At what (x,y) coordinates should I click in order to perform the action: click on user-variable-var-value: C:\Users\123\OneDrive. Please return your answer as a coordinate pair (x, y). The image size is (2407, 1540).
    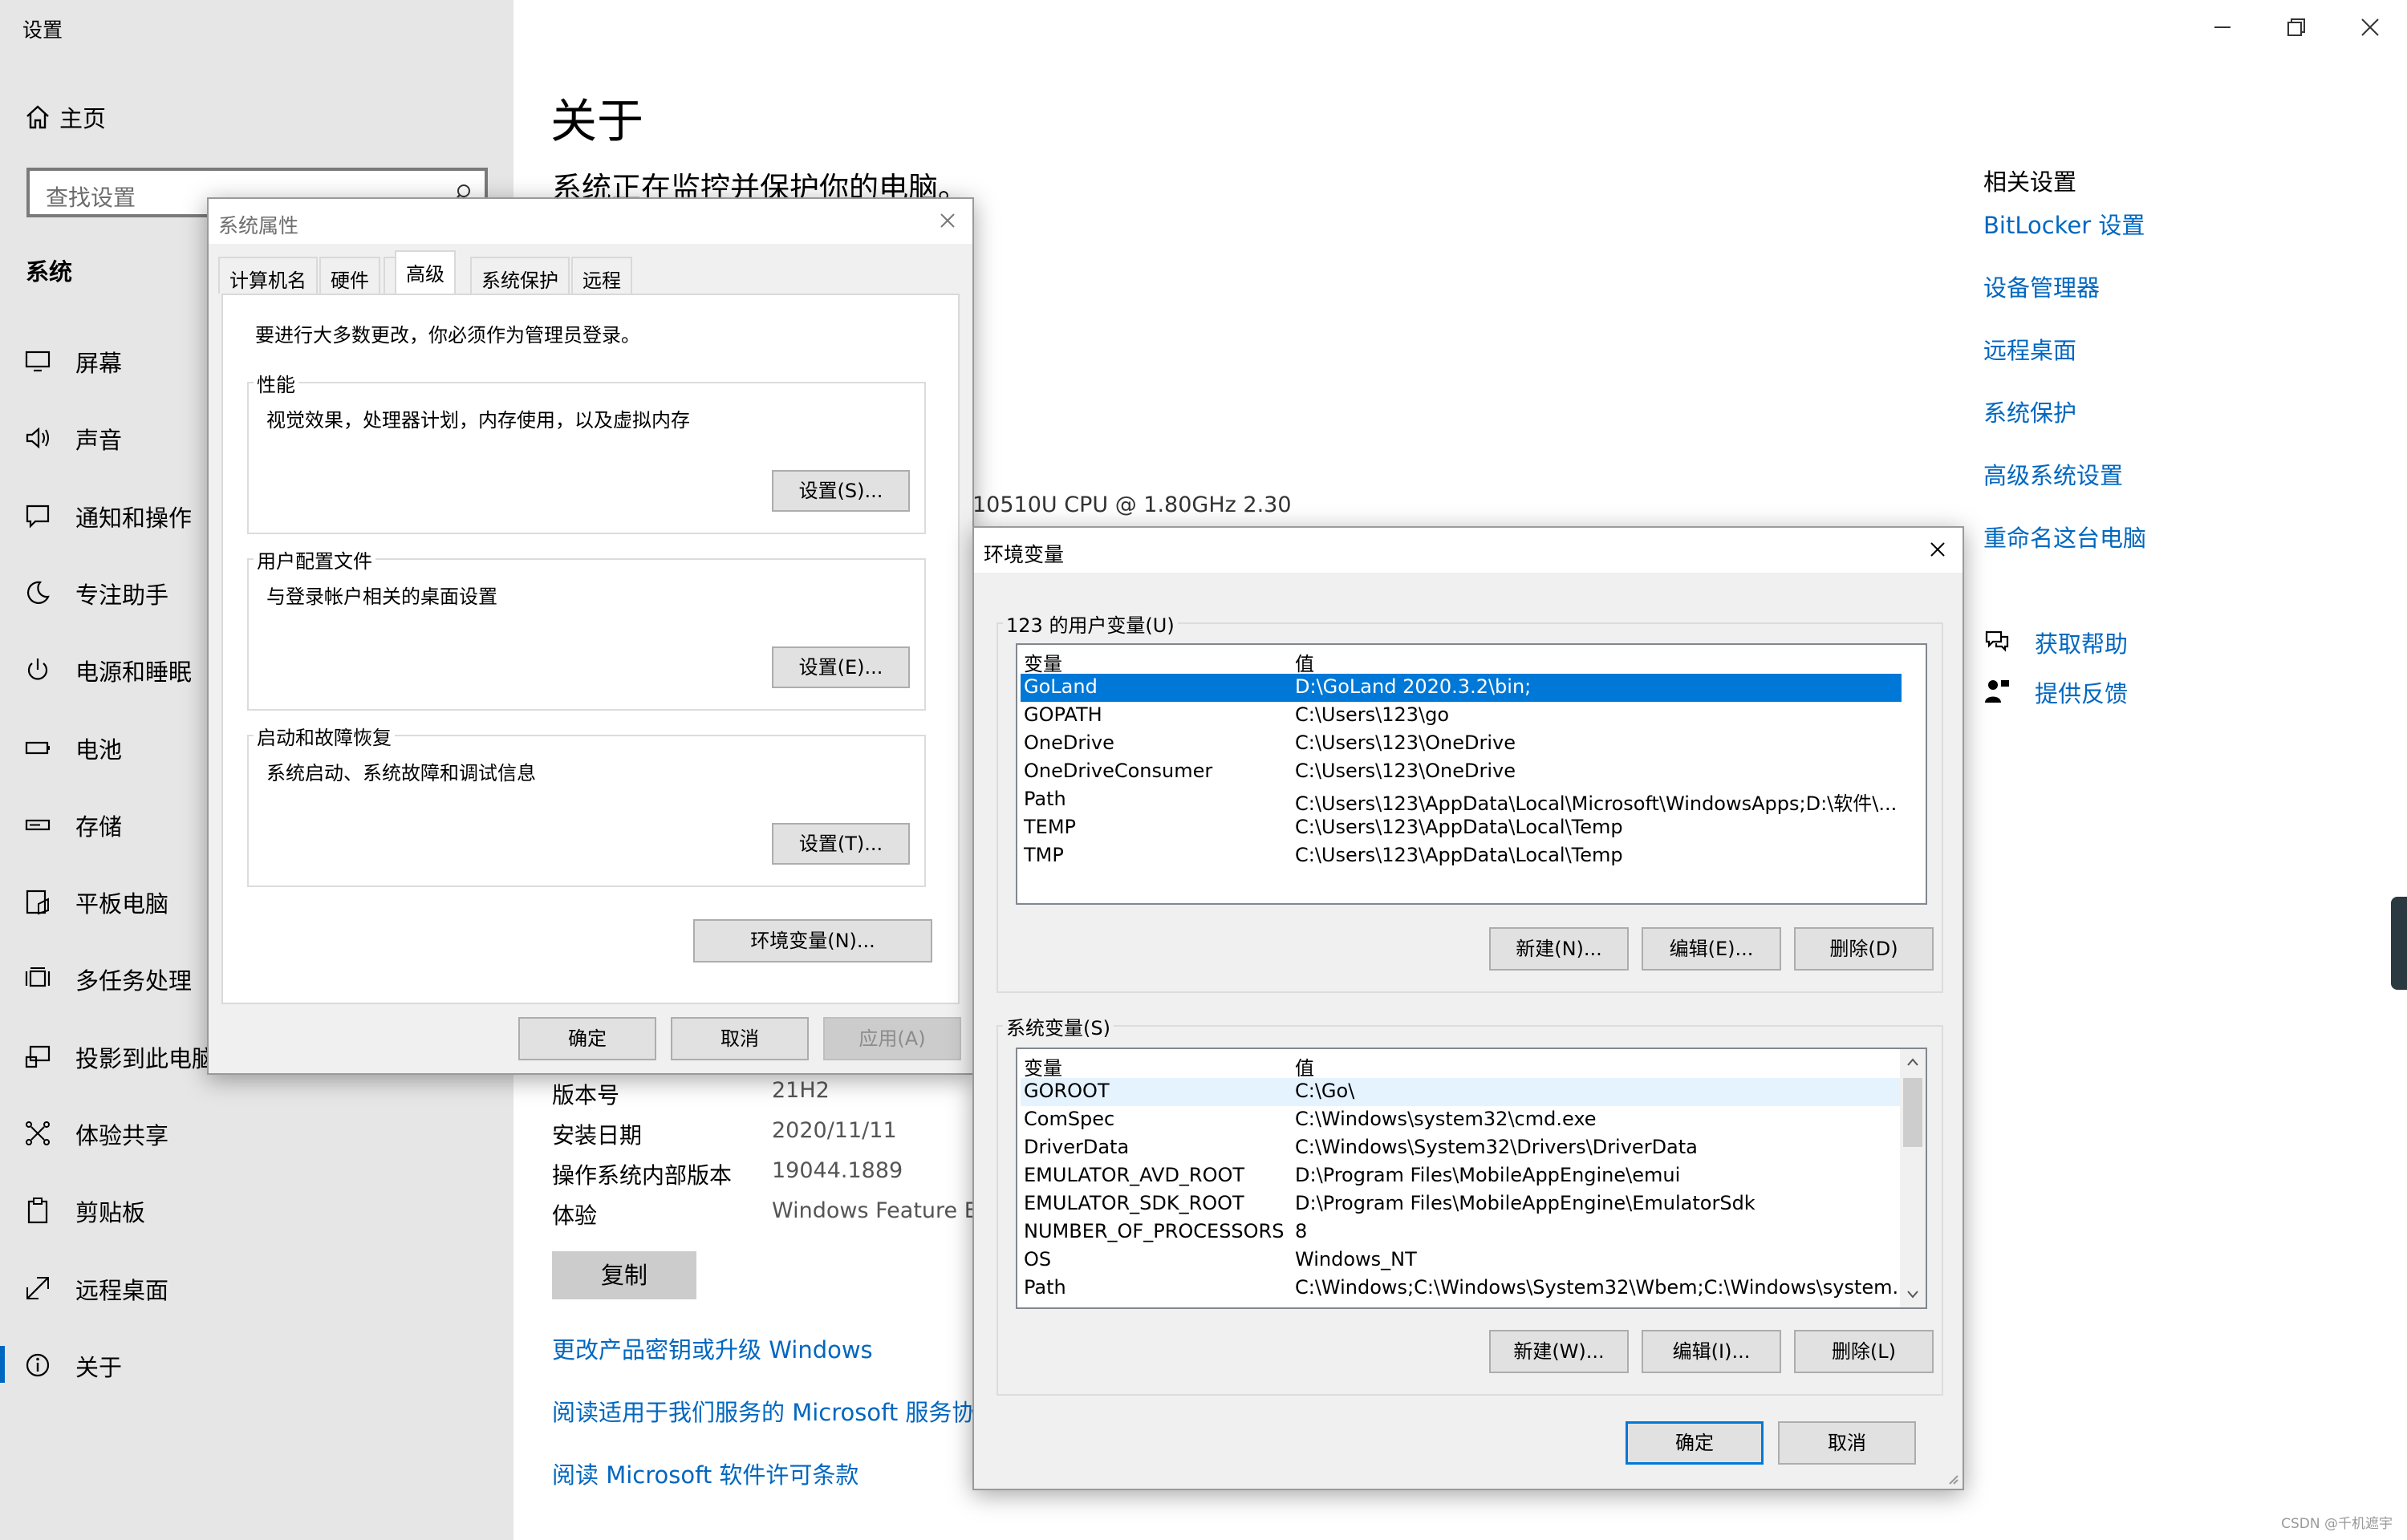
    Looking at the image, I should click on (1406, 771).